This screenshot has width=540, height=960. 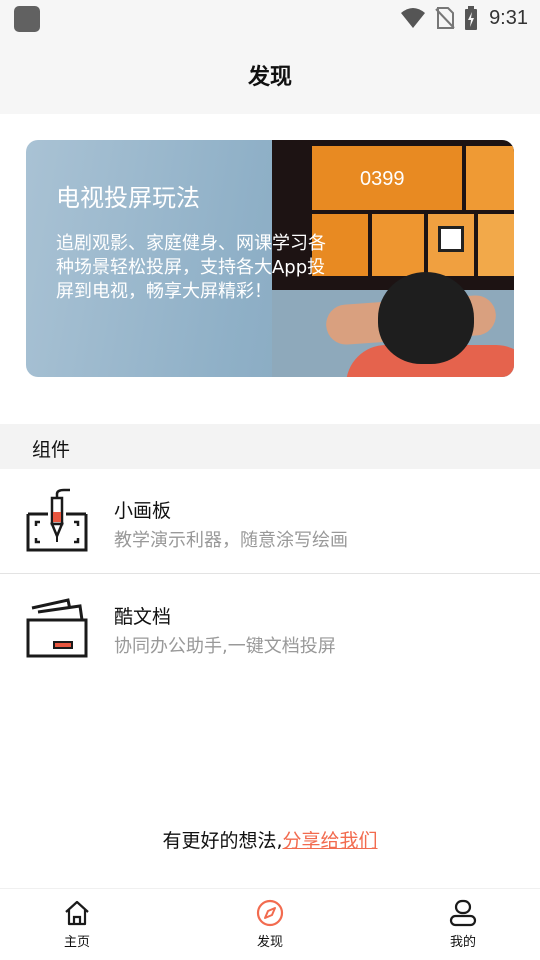 I want to click on item-title: 酷文档, so click(x=143, y=617).